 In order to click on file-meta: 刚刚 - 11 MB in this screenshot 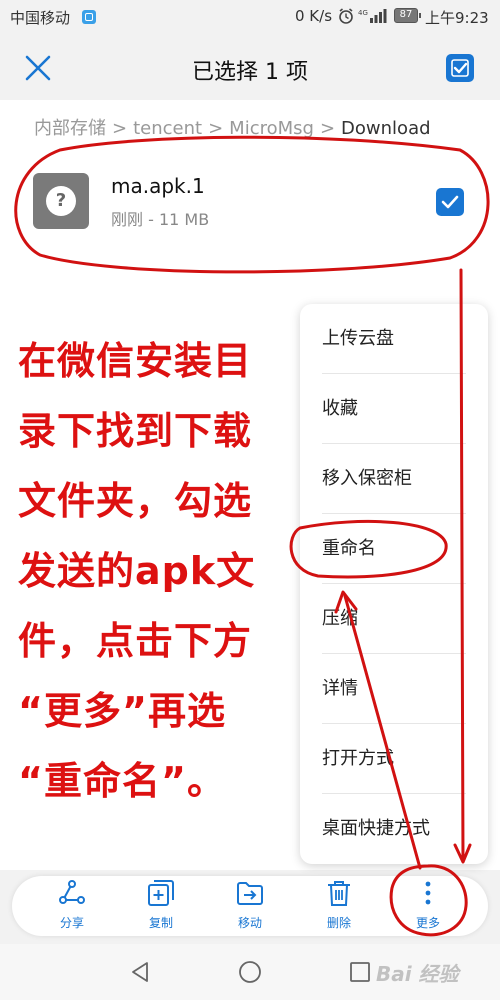, I will do `click(160, 219)`.